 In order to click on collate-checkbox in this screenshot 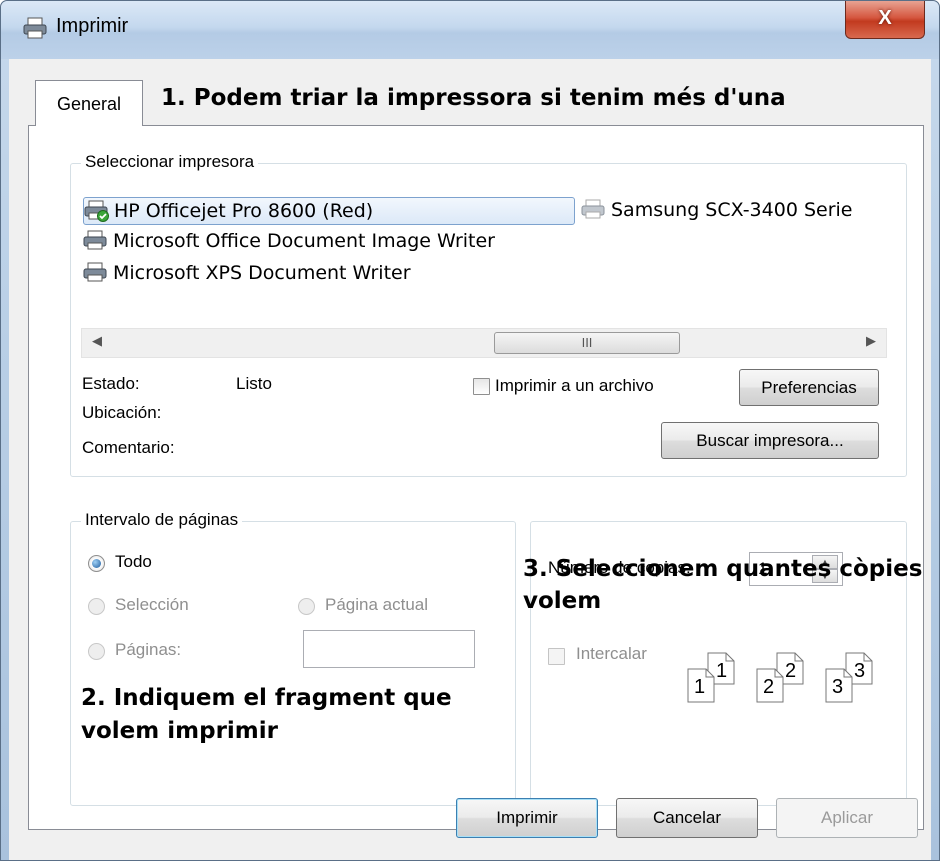, I will do `click(556, 656)`.